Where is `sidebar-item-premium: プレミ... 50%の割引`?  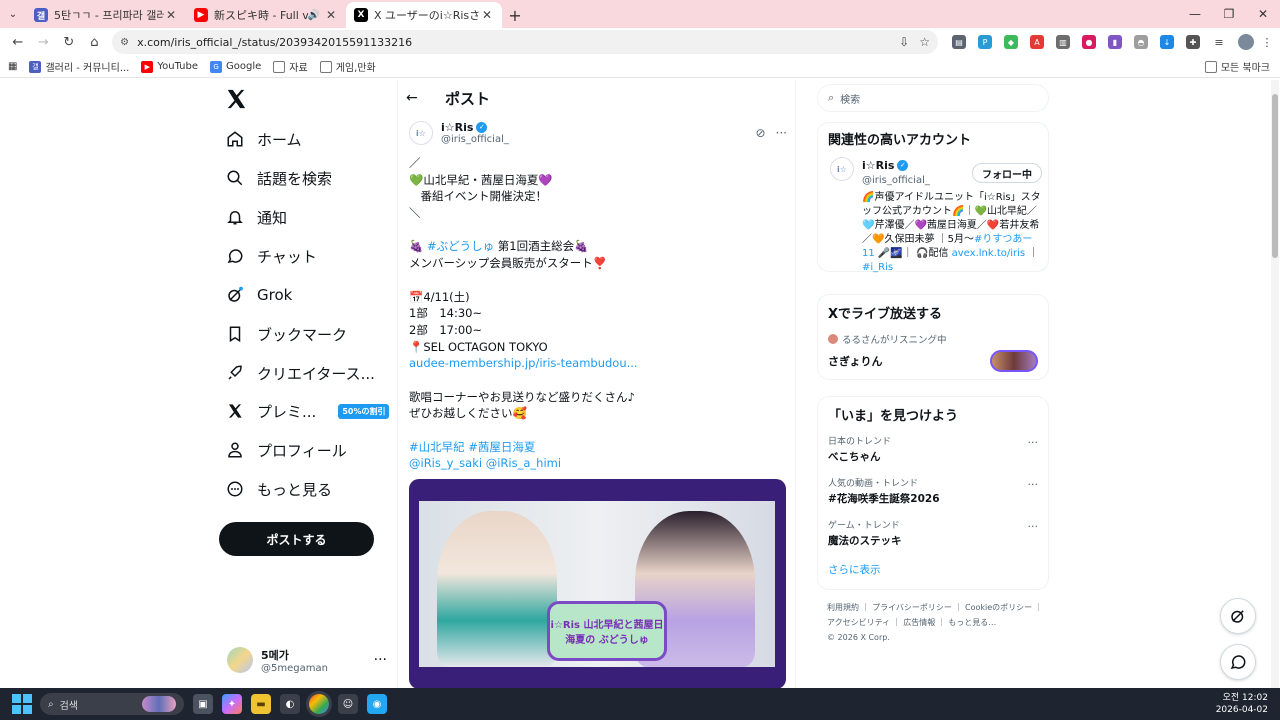
sidebar-item-premium: プレミ... 50%の割引 is located at coordinates (307, 411).